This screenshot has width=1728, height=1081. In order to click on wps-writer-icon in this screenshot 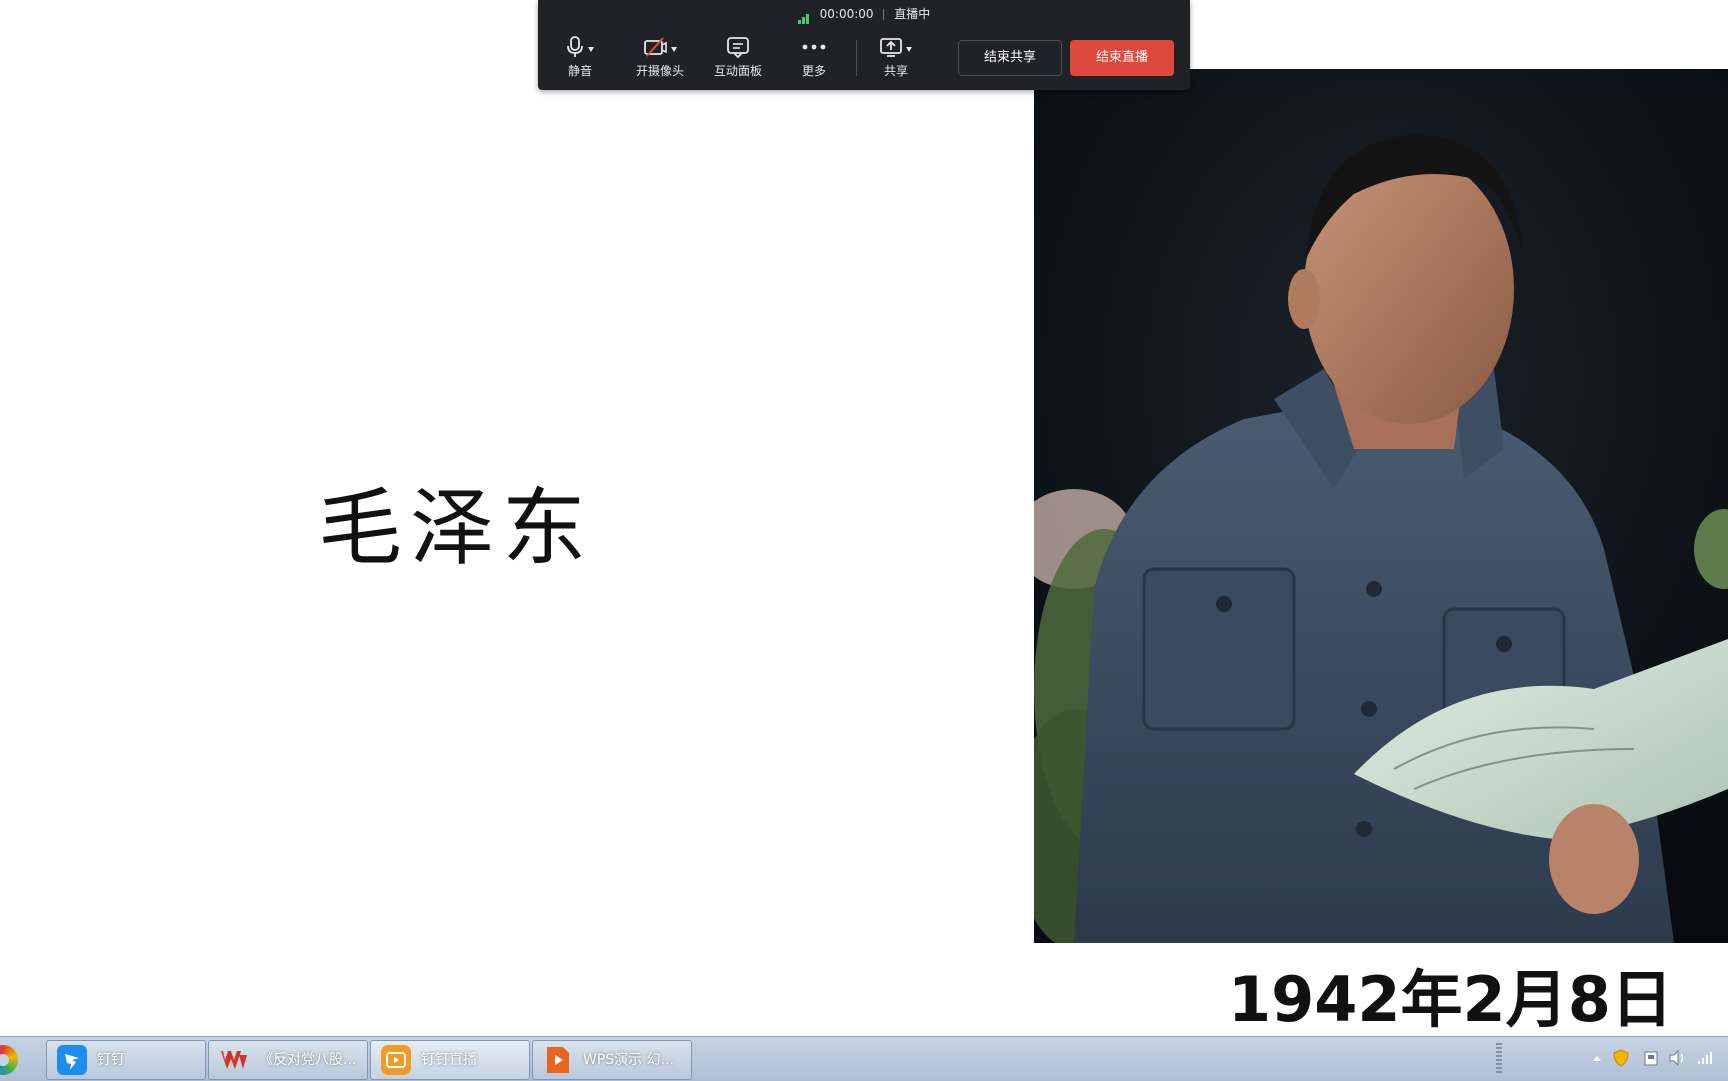, I will do `click(234, 1060)`.